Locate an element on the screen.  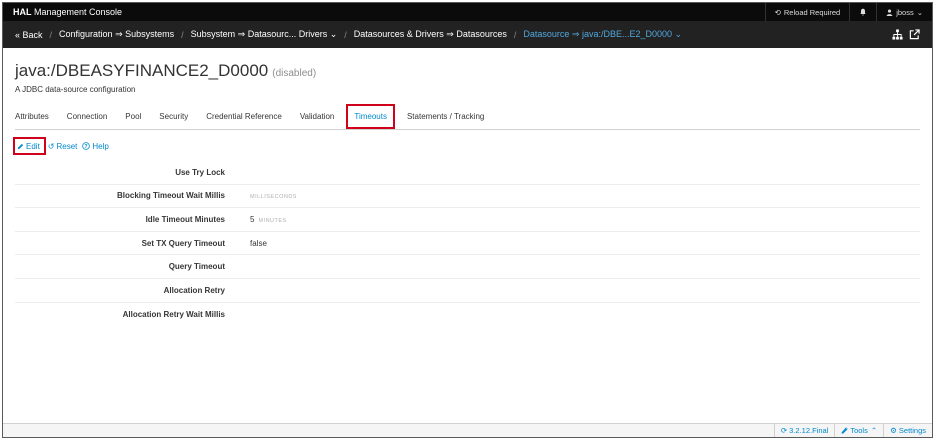
back-link: « Back is located at coordinates (29, 35).